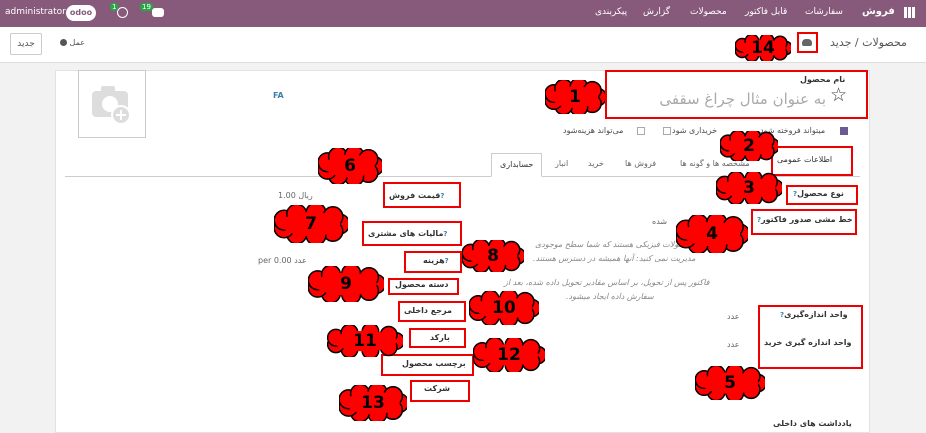 The height and width of the screenshot is (433, 926). Describe the element at coordinates (766, 12) in the screenshot. I see `menu-to-invoice: قابل فاکتور` at that location.